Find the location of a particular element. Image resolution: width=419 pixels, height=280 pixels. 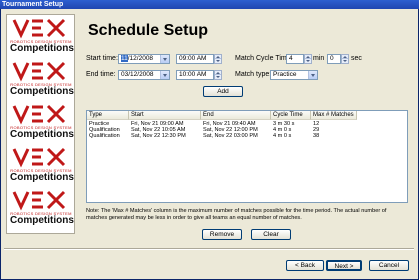

page-title: Schedule Setup is located at coordinates (148, 30).